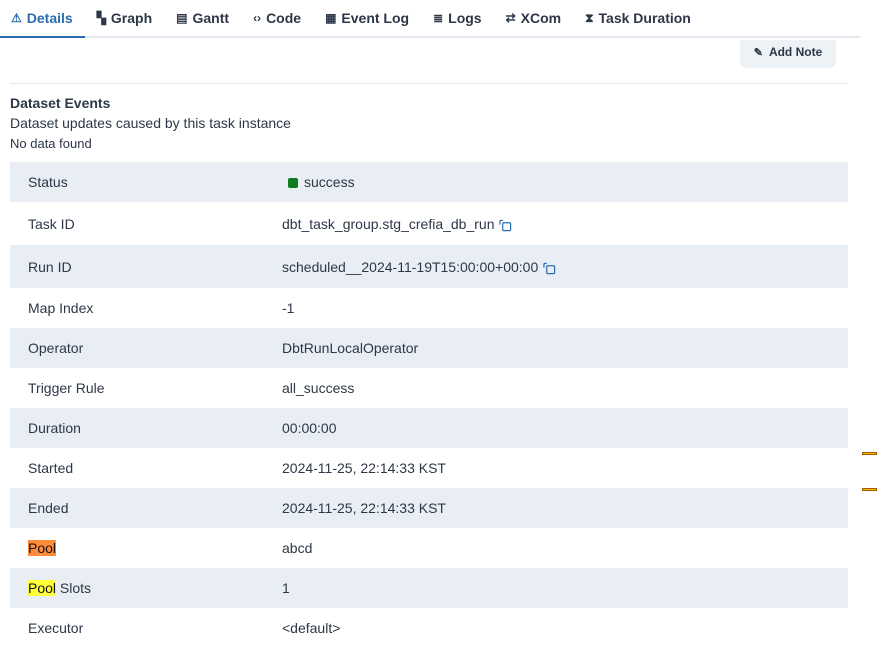  I want to click on dataset-events-empty: No data found, so click(51, 143).